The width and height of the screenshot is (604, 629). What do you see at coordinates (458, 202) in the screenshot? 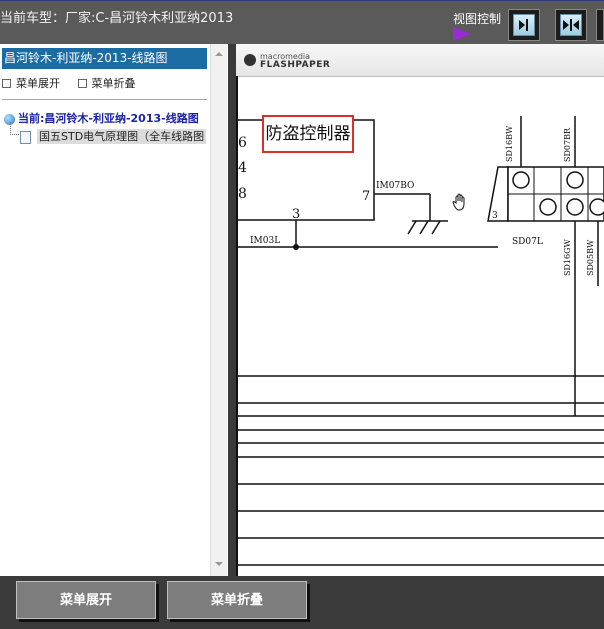
I see `hand-cursor-icon` at bounding box center [458, 202].